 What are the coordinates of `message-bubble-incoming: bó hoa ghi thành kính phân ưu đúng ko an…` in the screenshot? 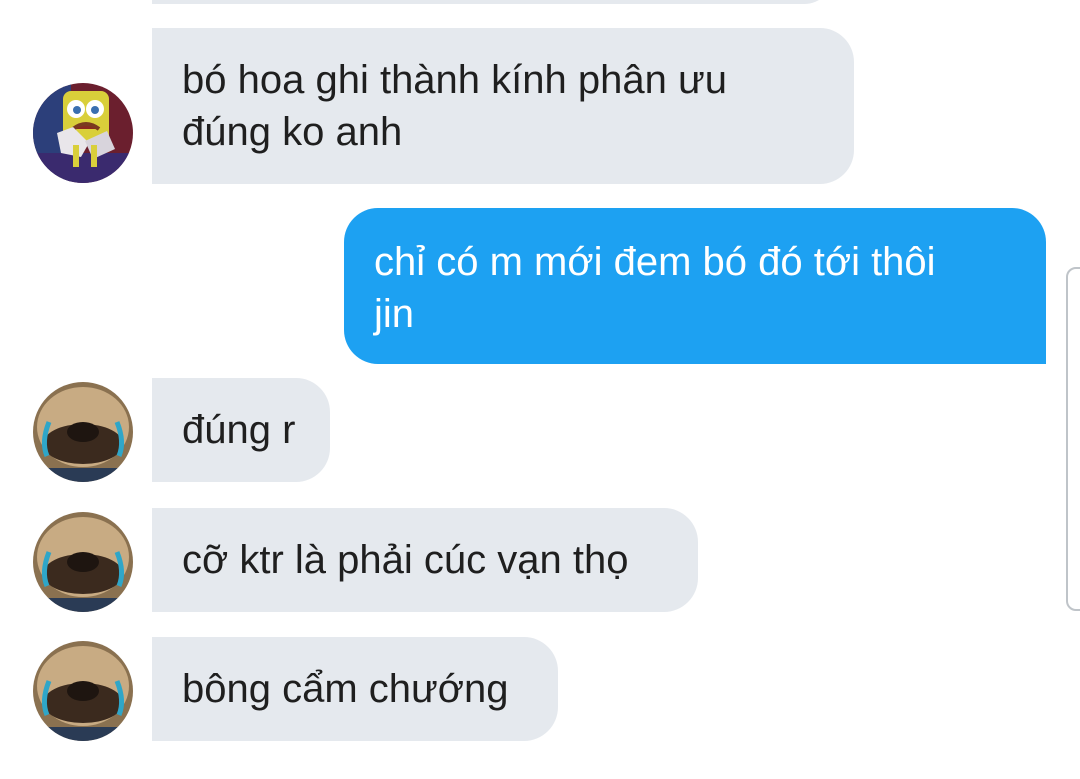 It's located at (503, 106).